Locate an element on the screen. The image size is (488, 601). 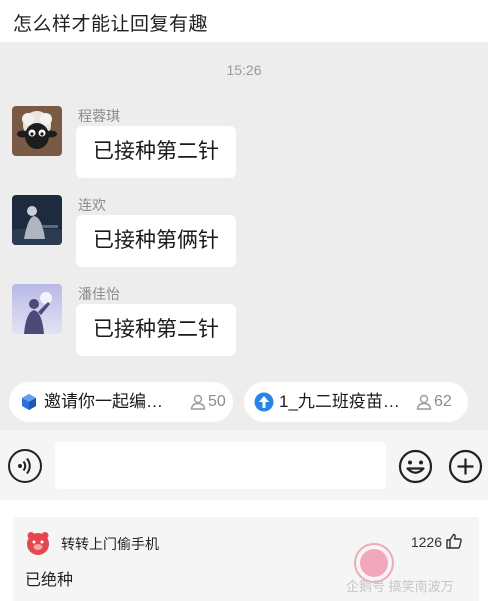
header: 怎么样才能让回复有趣 is located at coordinates (244, 21).